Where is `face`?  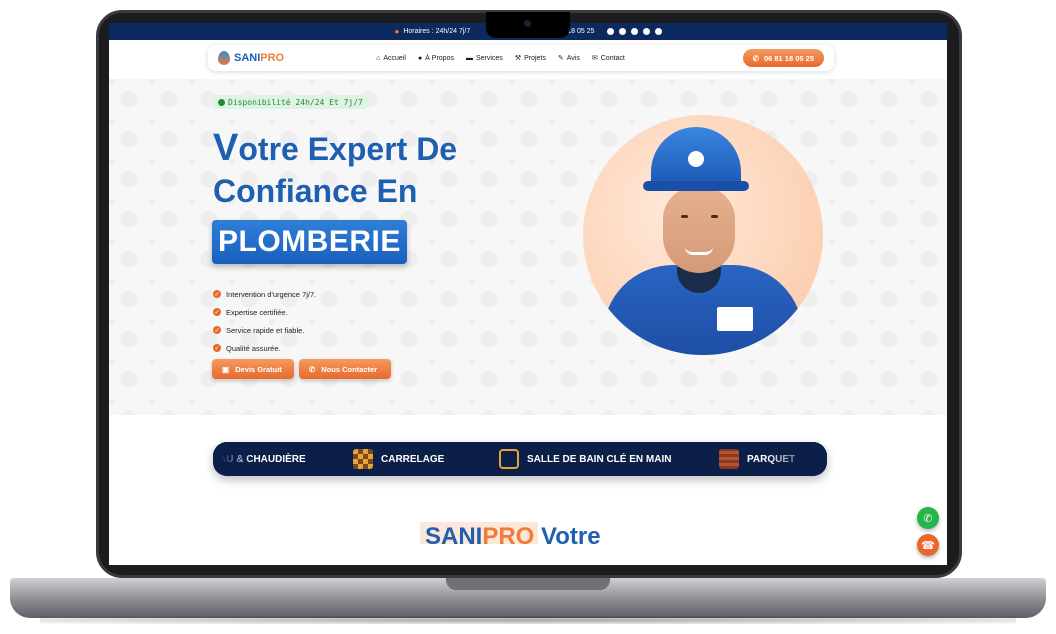
face is located at coordinates (699, 230).